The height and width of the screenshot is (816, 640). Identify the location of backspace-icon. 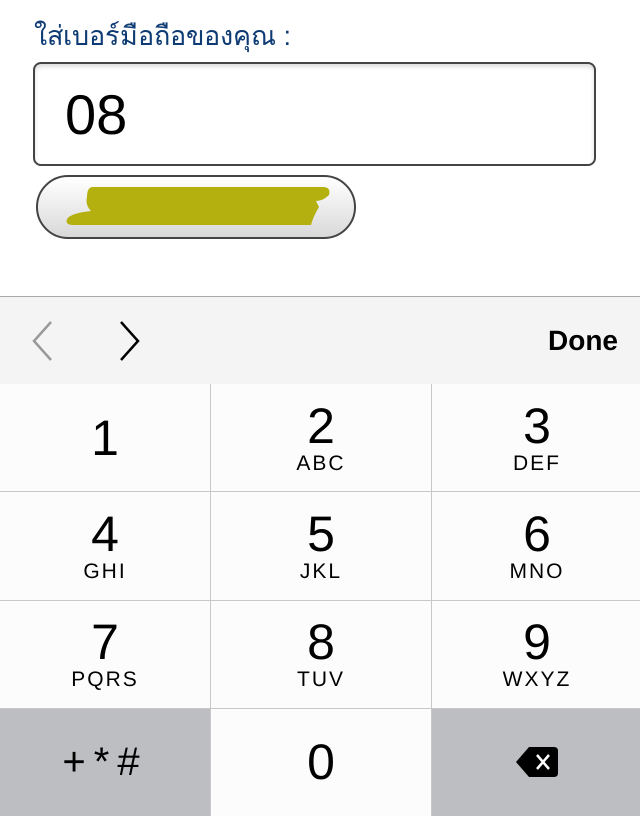
(537, 762).